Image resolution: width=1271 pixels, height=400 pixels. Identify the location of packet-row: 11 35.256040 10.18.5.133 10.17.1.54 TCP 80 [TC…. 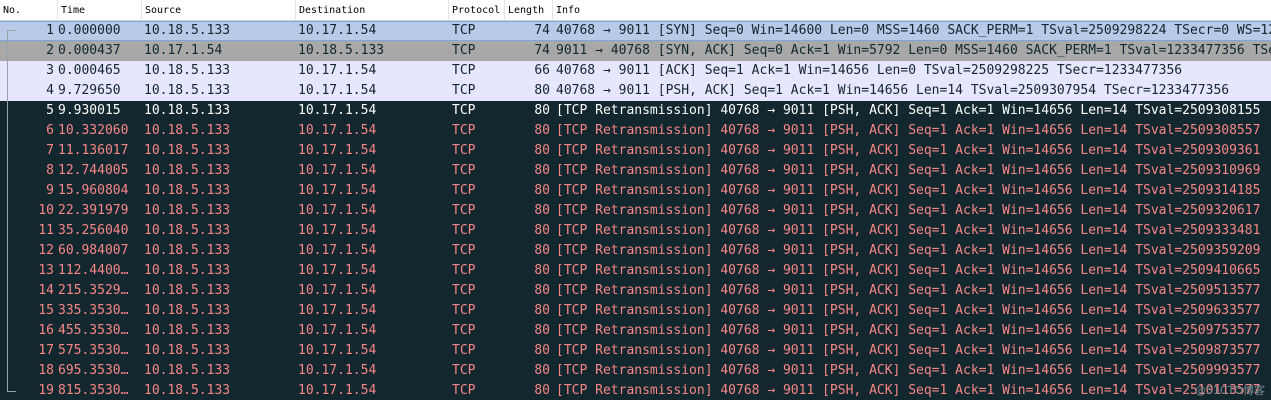
(635, 231).